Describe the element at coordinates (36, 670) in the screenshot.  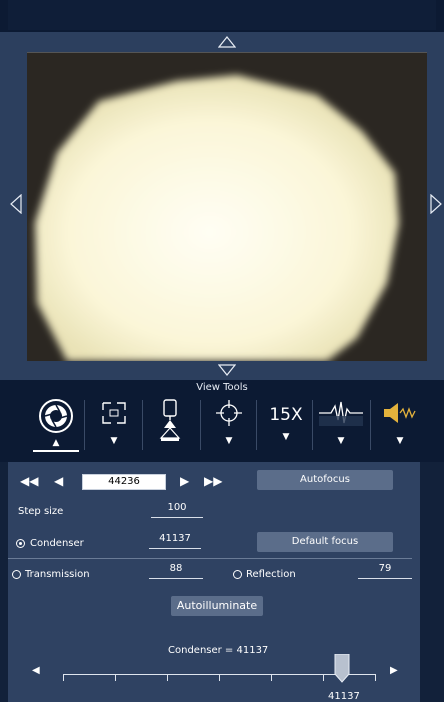
I see `slider-left-arrow-icon: ◀` at that location.